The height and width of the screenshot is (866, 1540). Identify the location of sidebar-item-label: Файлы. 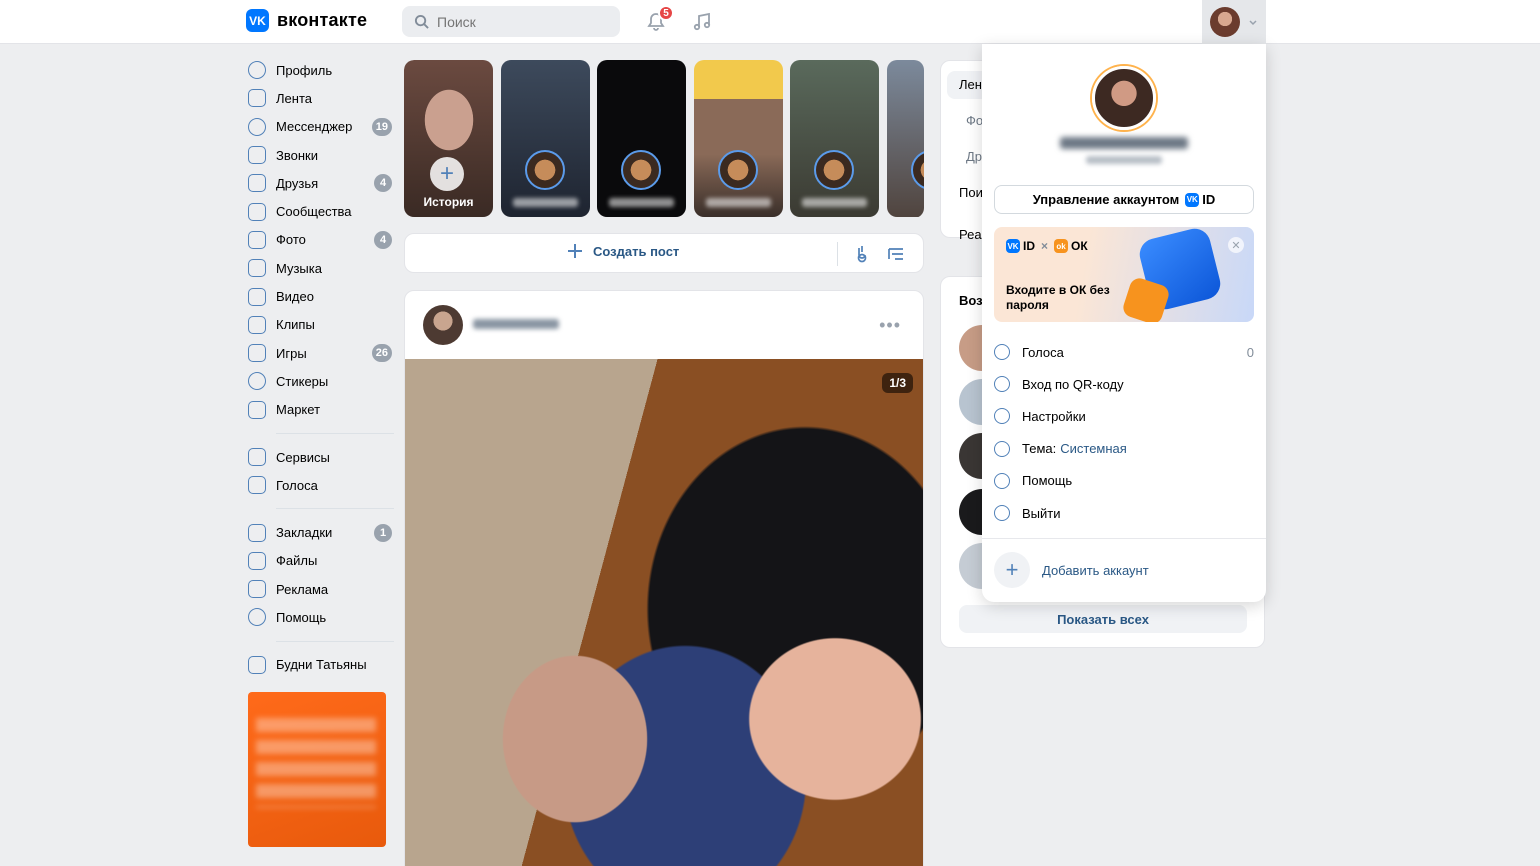
(297, 561).